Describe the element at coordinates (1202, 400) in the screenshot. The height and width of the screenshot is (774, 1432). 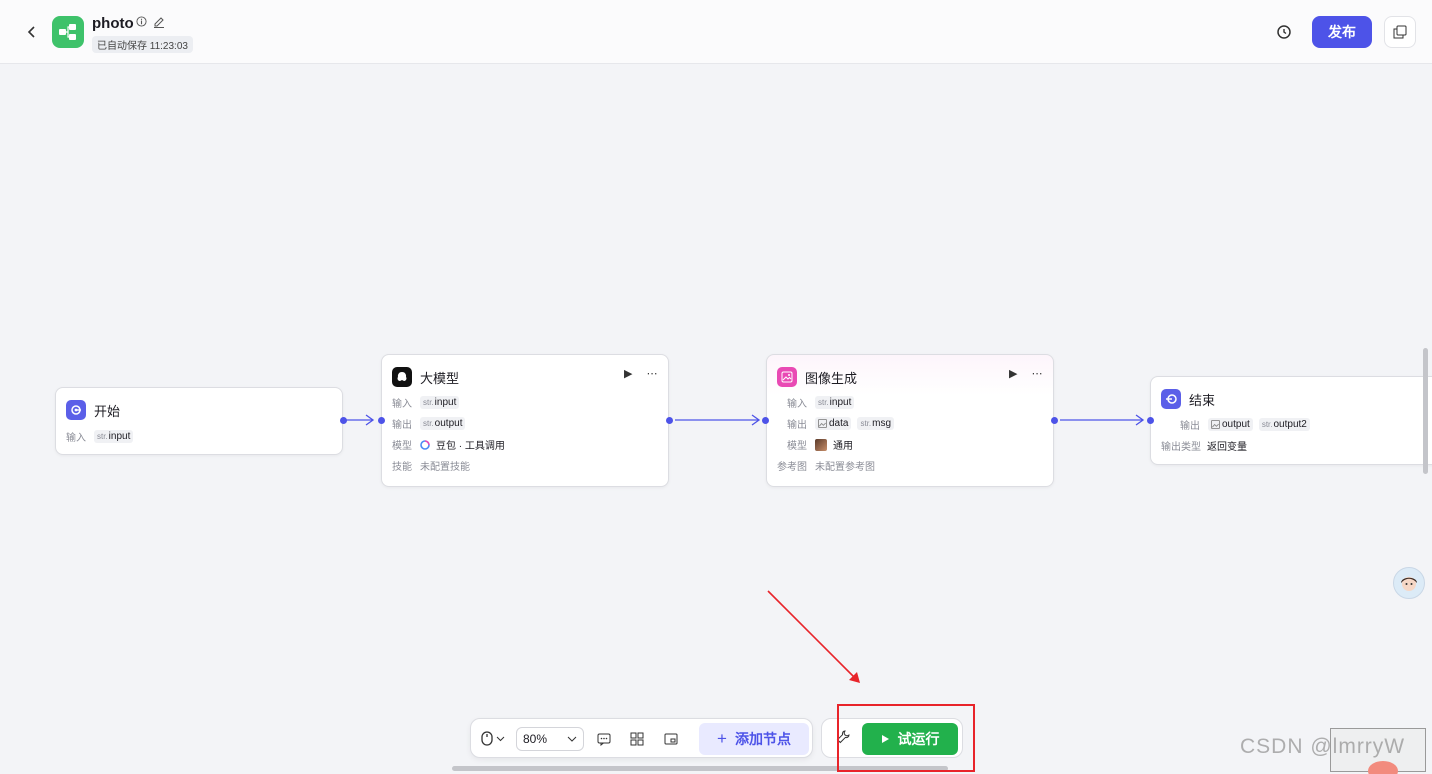
I see `node-title: 结束` at that location.